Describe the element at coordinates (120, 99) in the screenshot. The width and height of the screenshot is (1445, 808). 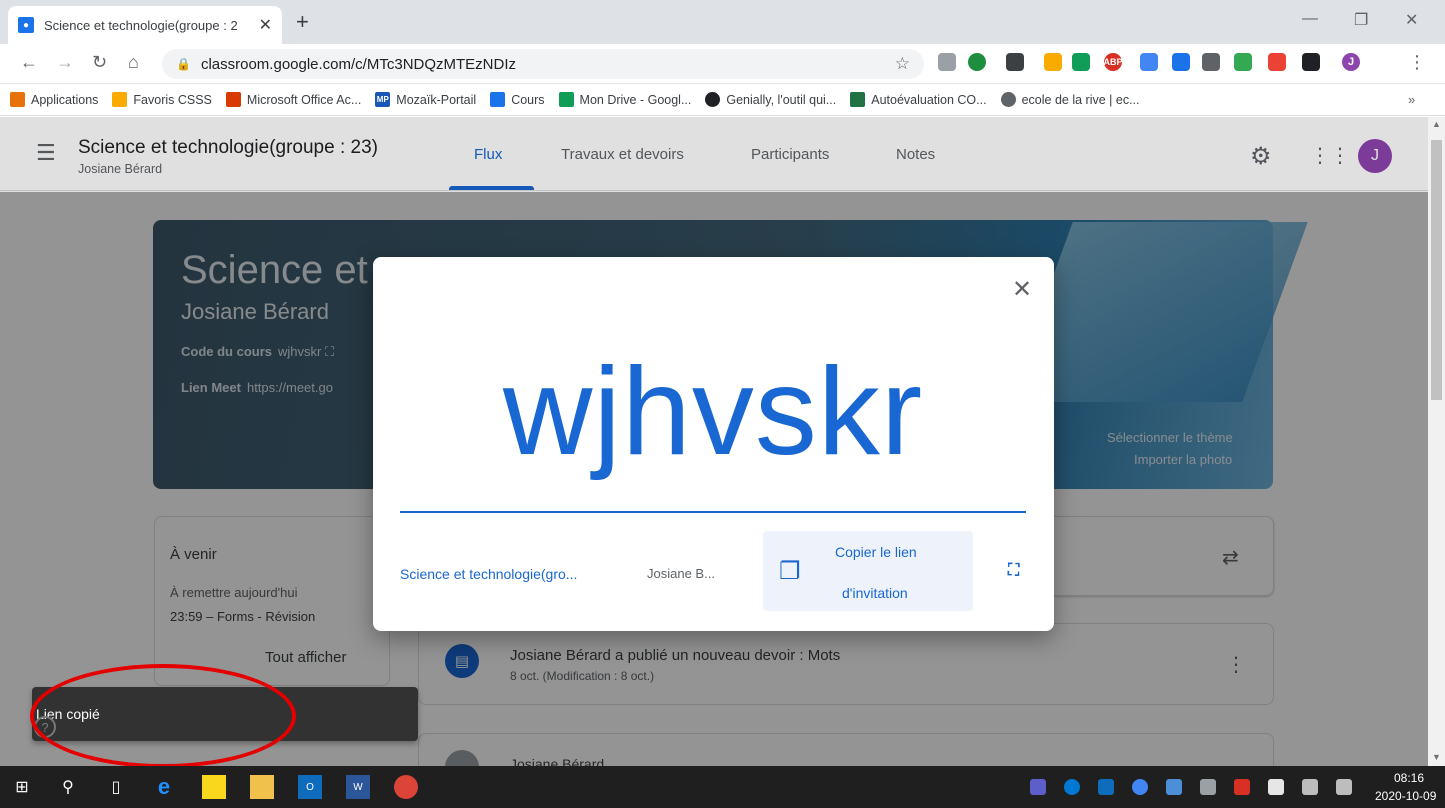
I see `folder-icon` at that location.